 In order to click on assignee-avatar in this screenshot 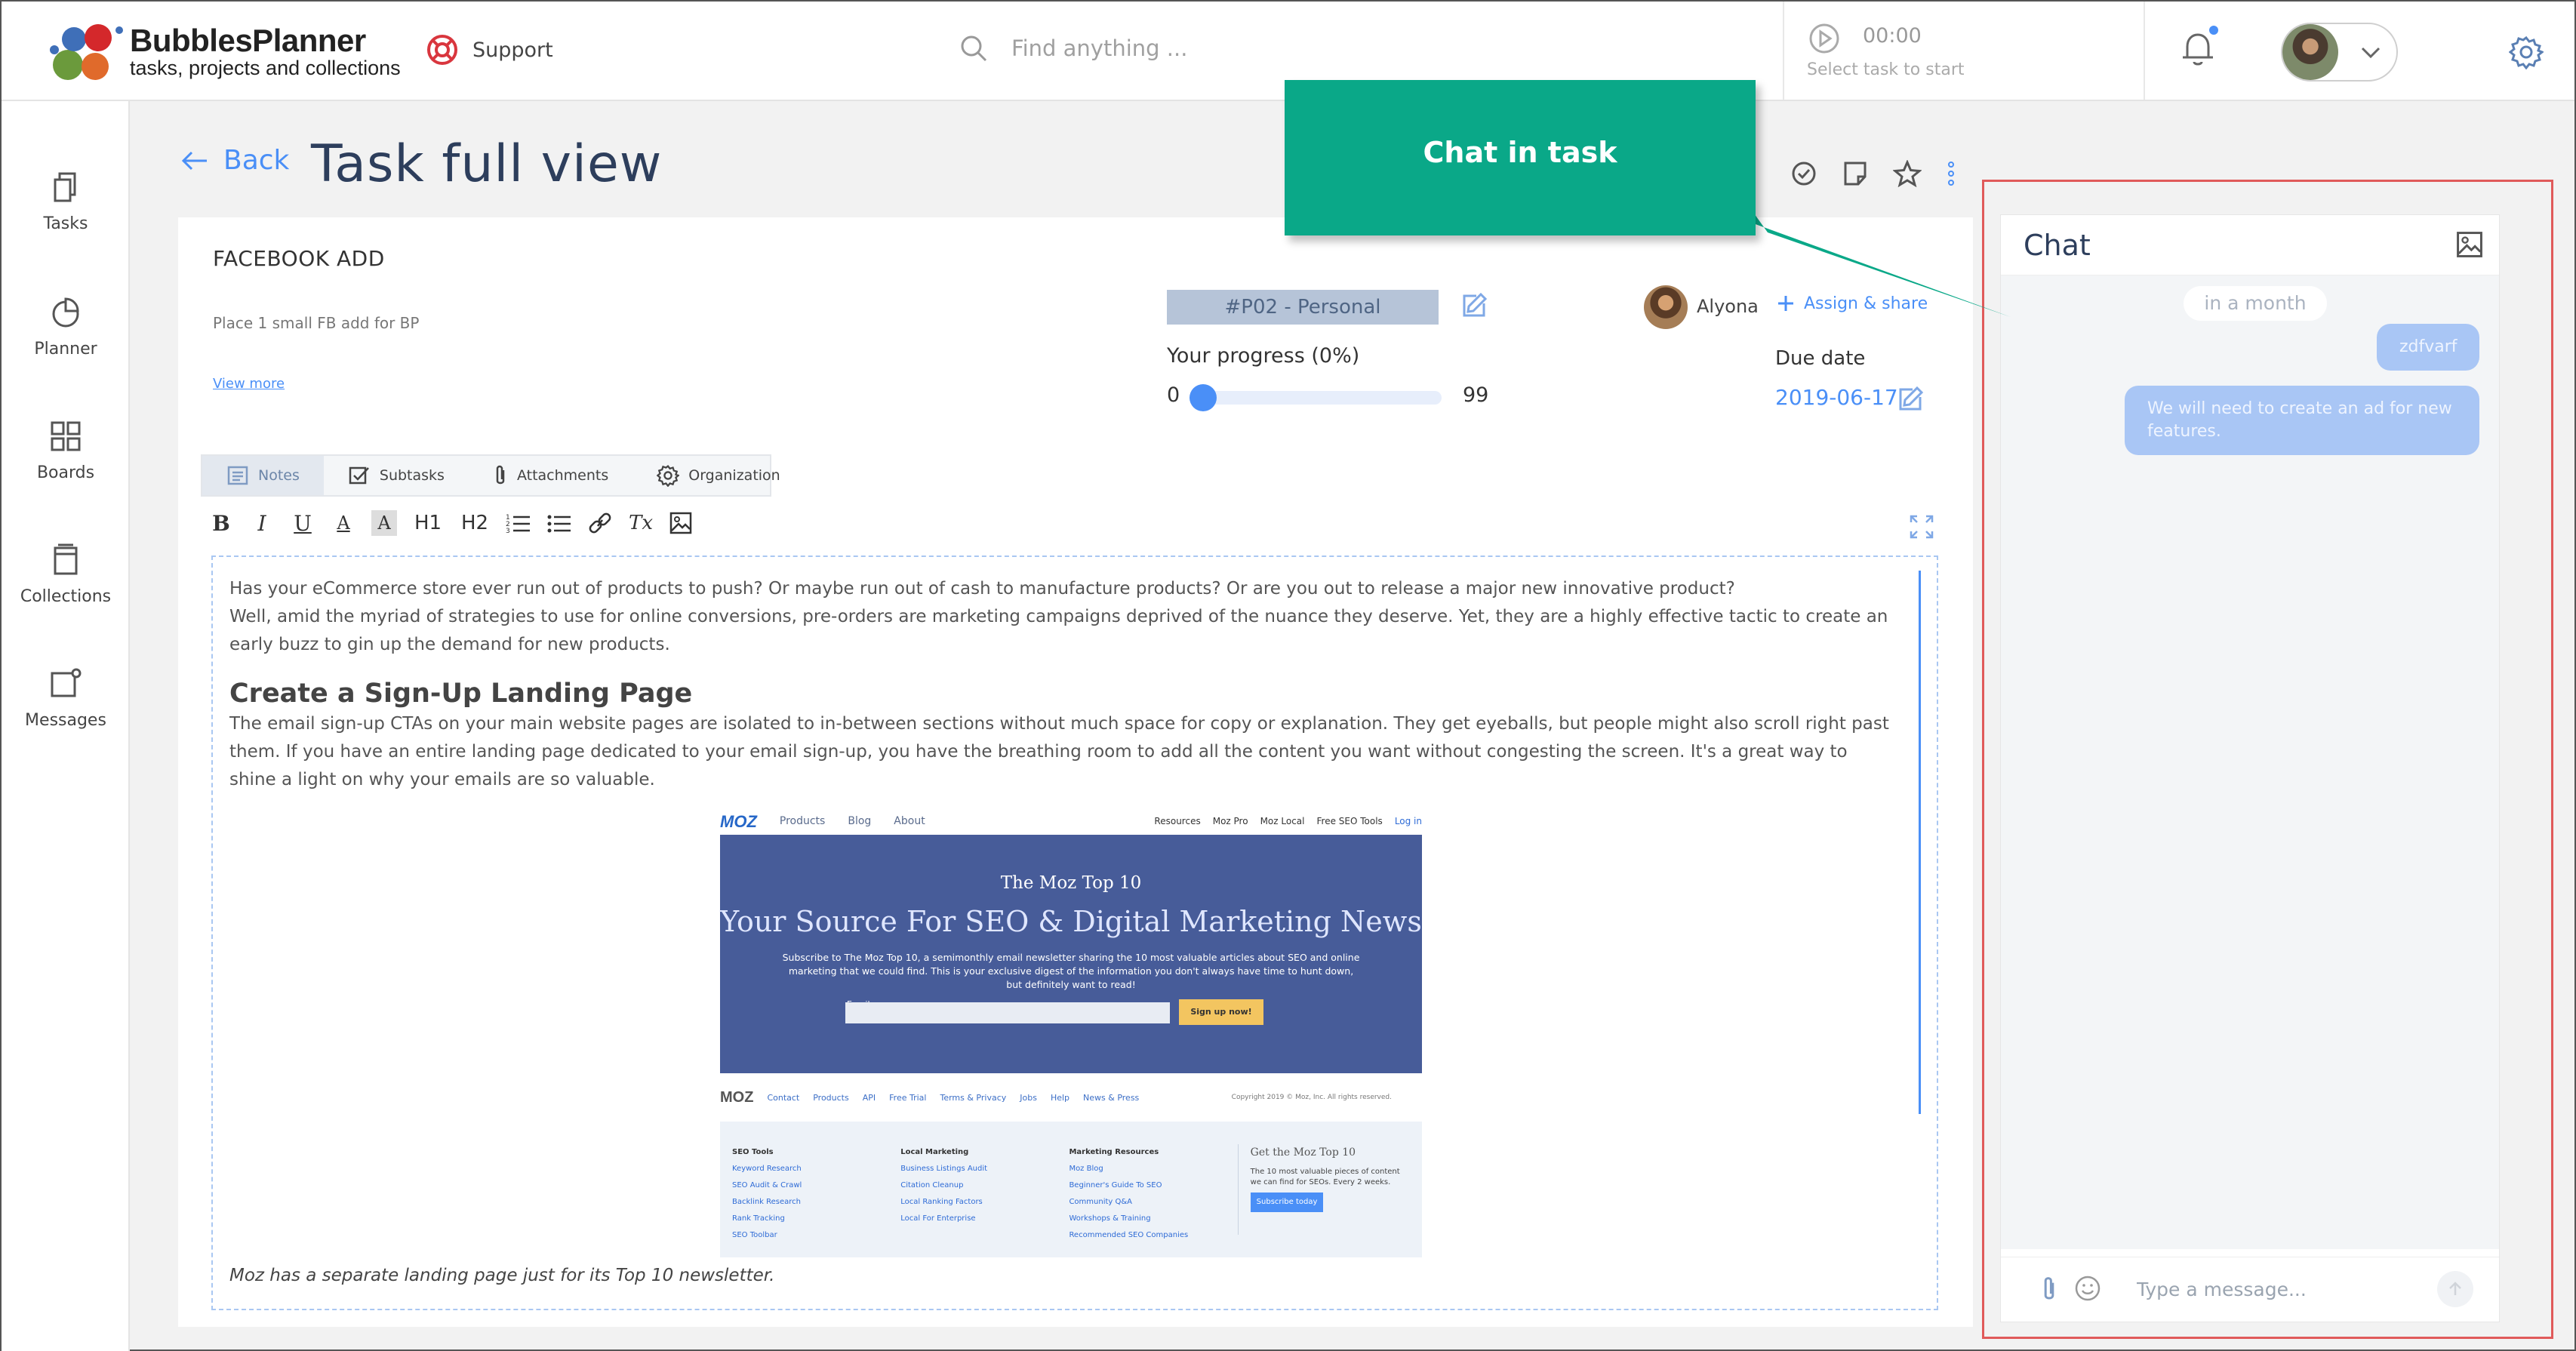, I will do `click(1666, 307)`.